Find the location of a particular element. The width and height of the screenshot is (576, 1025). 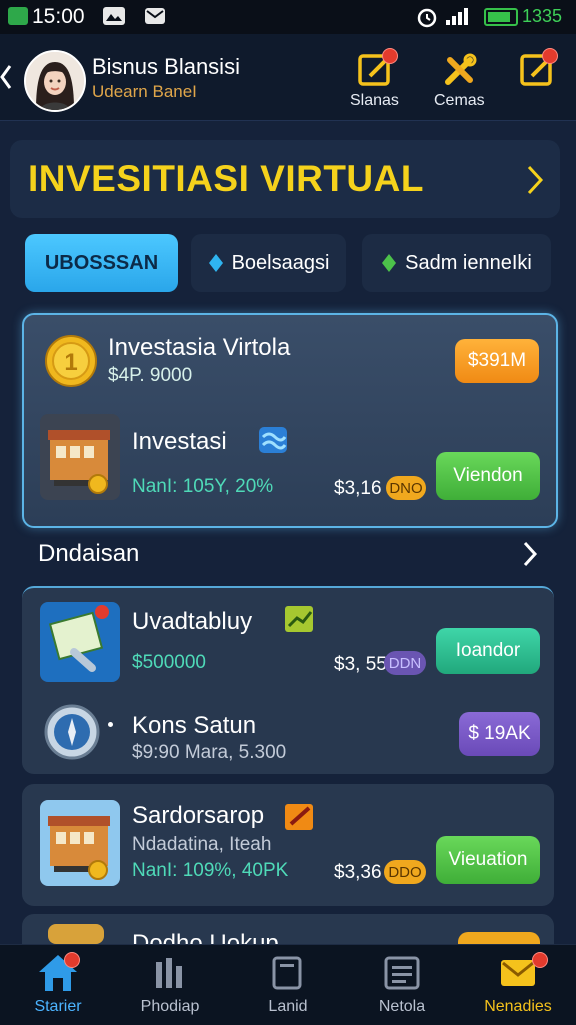

nav-label: Lanid is located at coordinates (288, 1006).